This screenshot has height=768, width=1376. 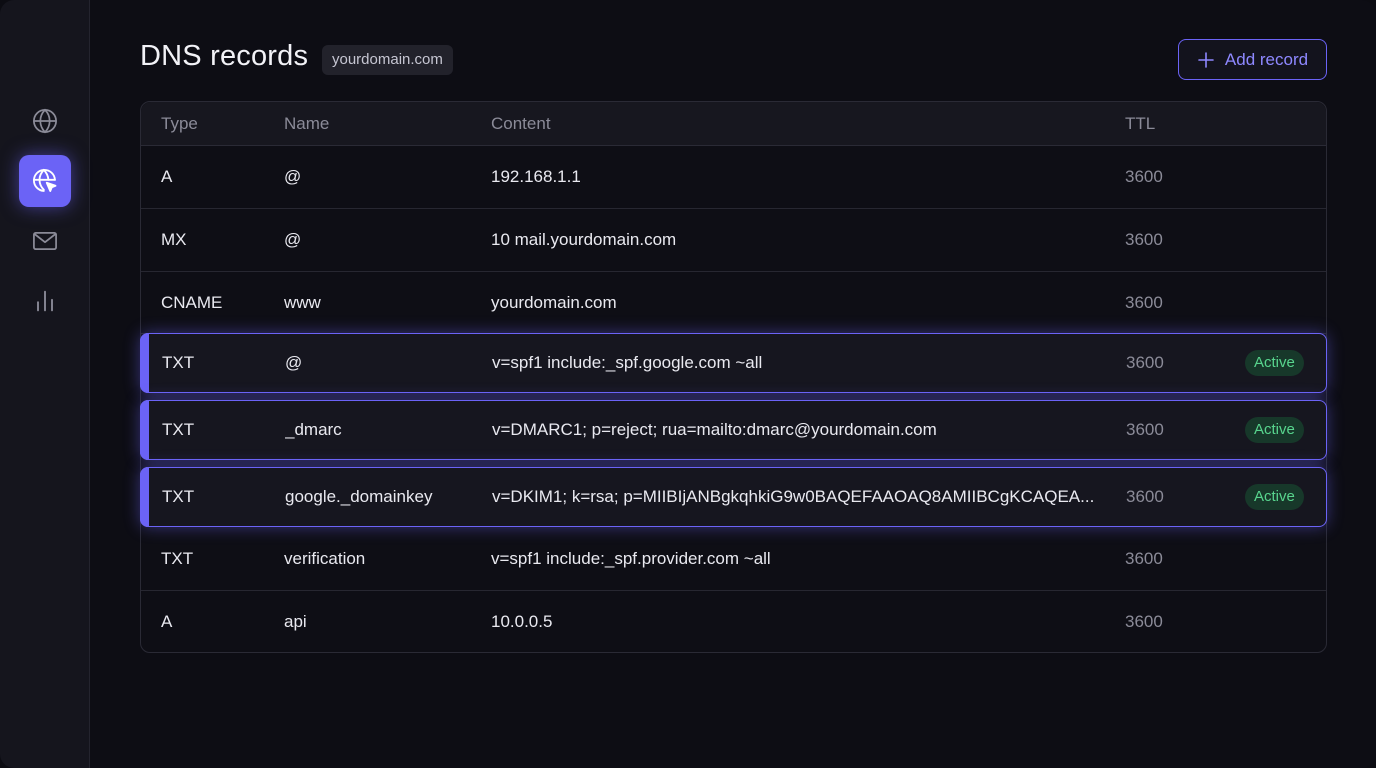 I want to click on sidebar-item-dns, so click(x=45, y=181).